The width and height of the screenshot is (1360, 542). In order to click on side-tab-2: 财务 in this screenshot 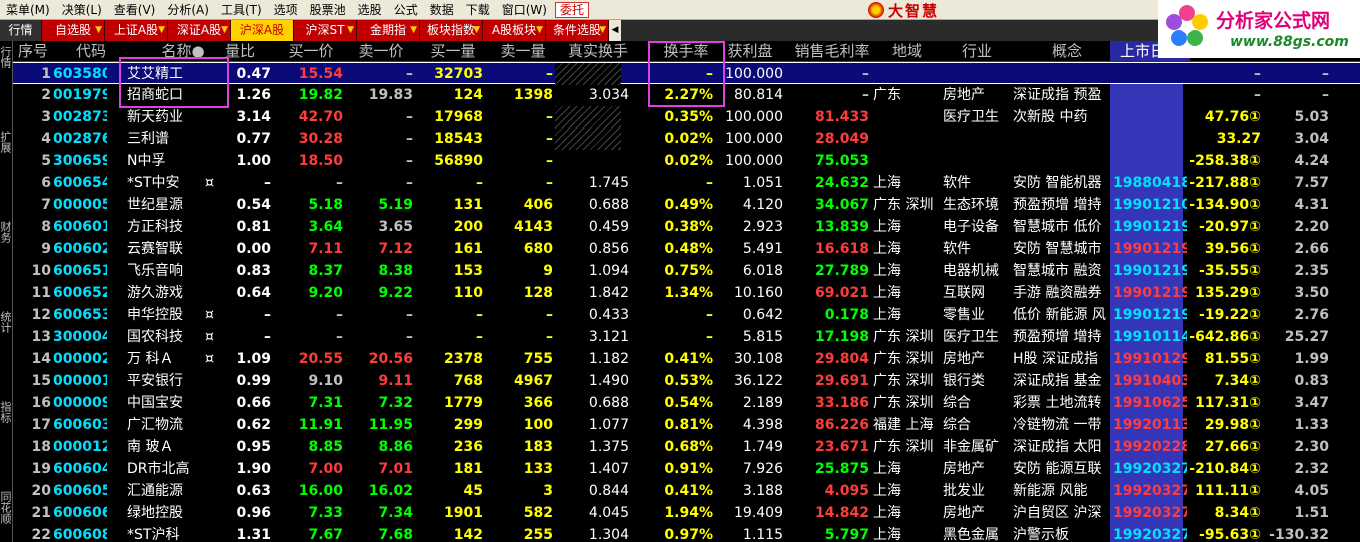, I will do `click(6, 232)`.